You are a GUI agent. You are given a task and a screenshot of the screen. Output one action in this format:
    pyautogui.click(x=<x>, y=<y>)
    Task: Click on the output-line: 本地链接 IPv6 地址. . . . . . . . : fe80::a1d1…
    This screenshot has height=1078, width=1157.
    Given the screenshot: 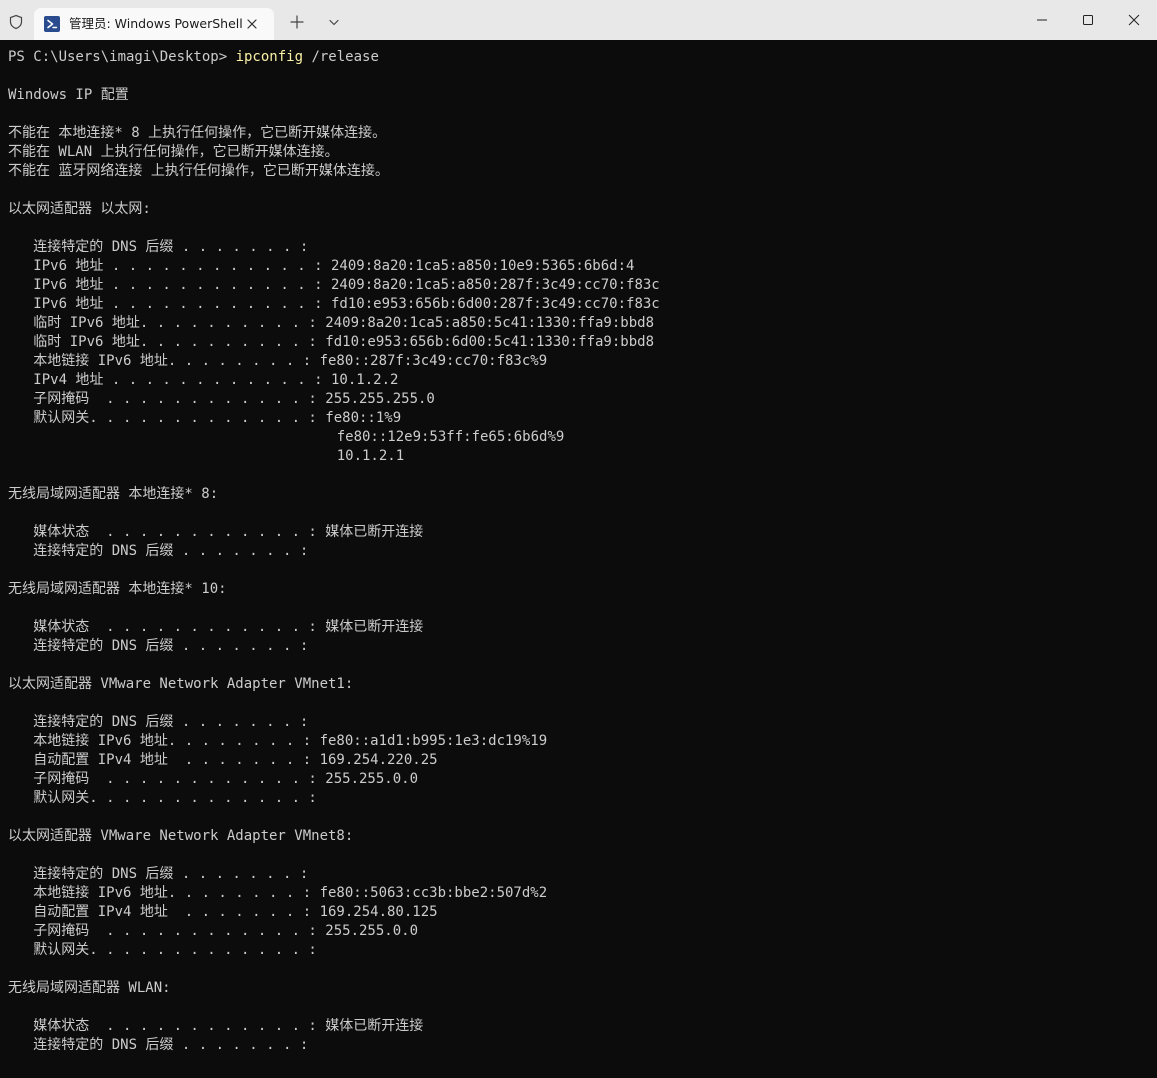 What is the action you would take?
    pyautogui.click(x=278, y=741)
    